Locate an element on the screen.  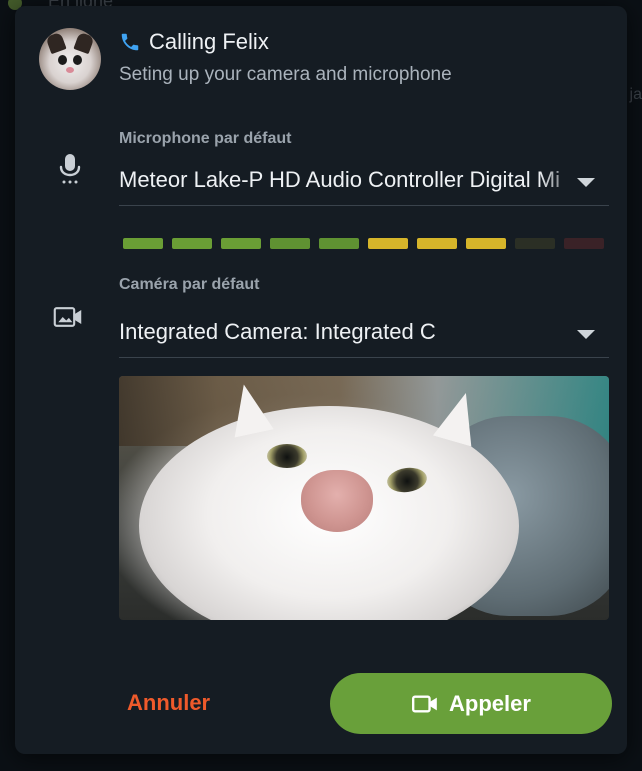
phone-icon is located at coordinates (130, 42).